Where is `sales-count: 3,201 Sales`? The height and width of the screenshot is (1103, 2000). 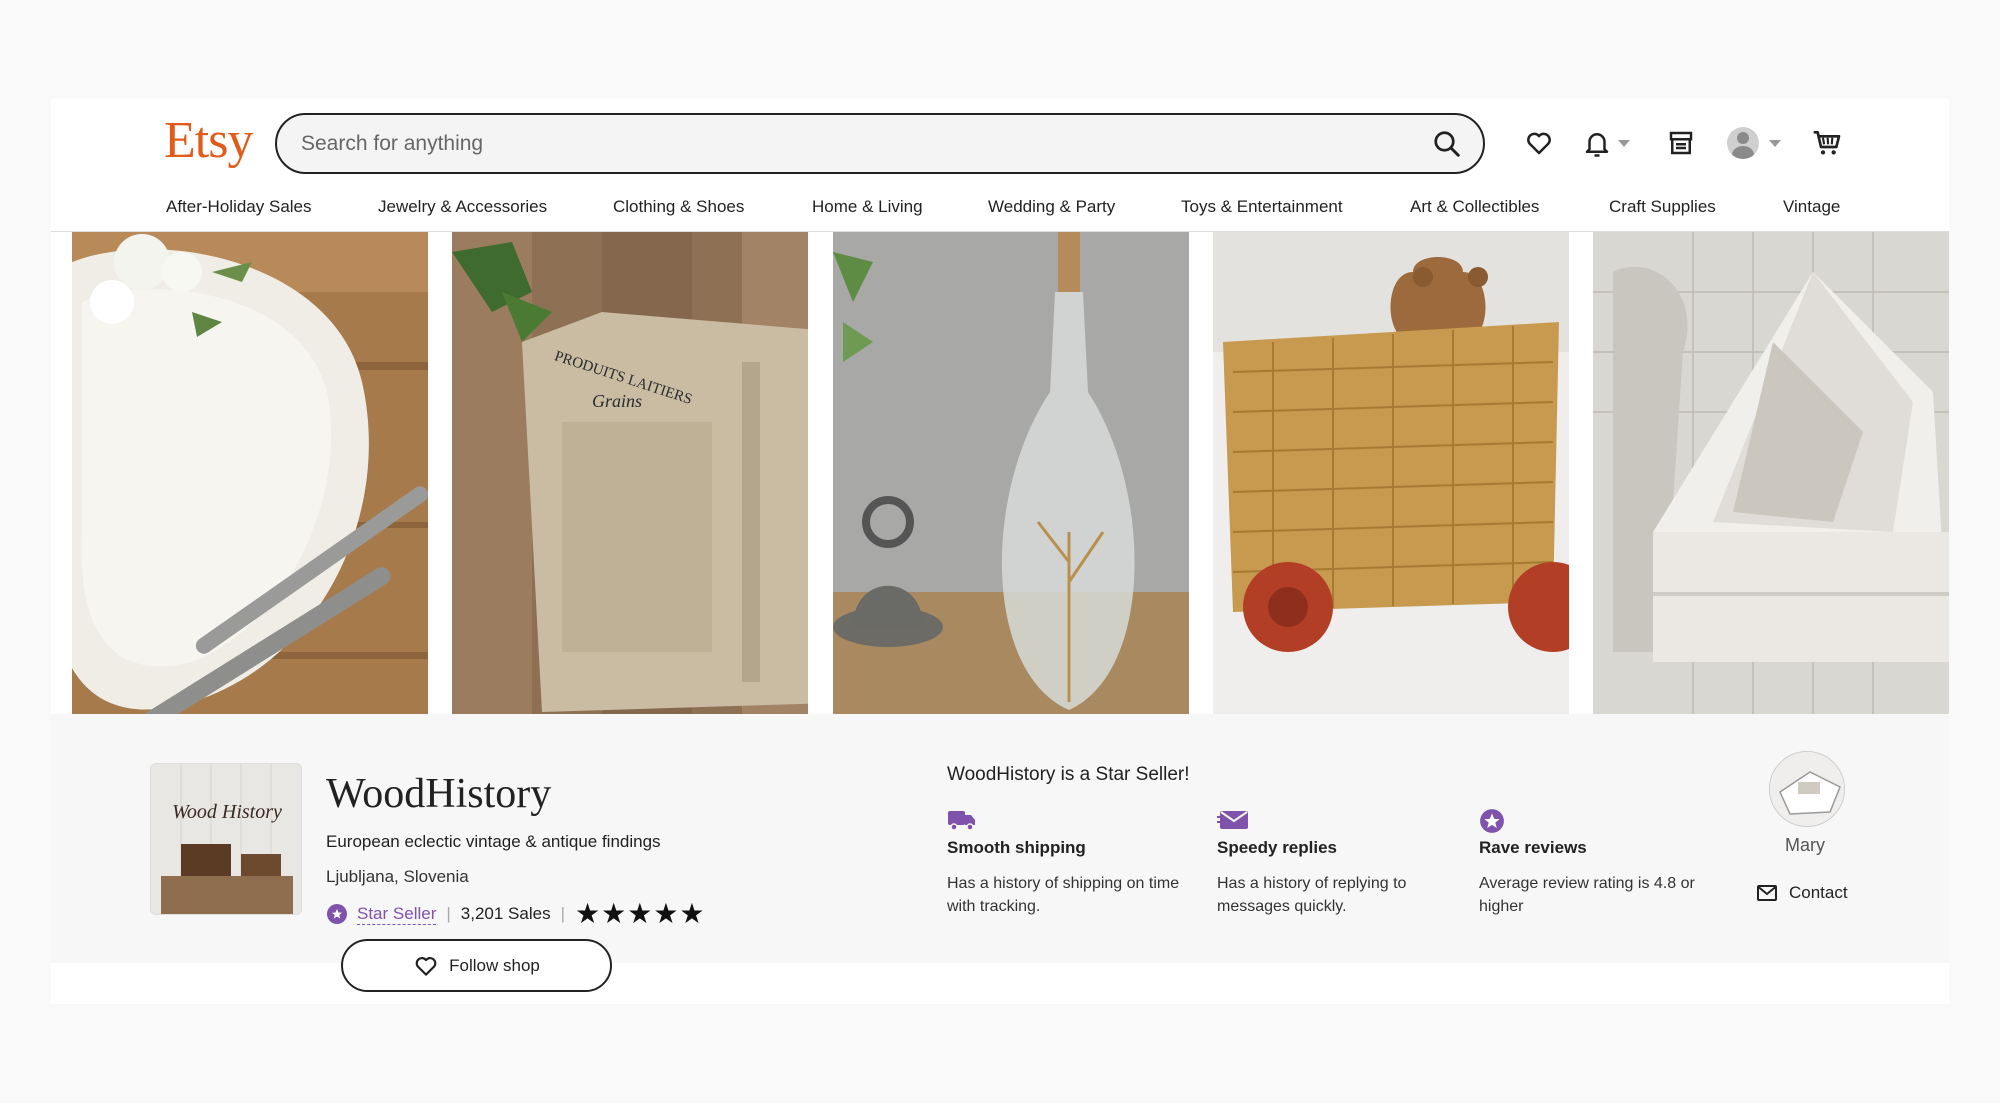
sales-count: 3,201 Sales is located at coordinates (505, 913).